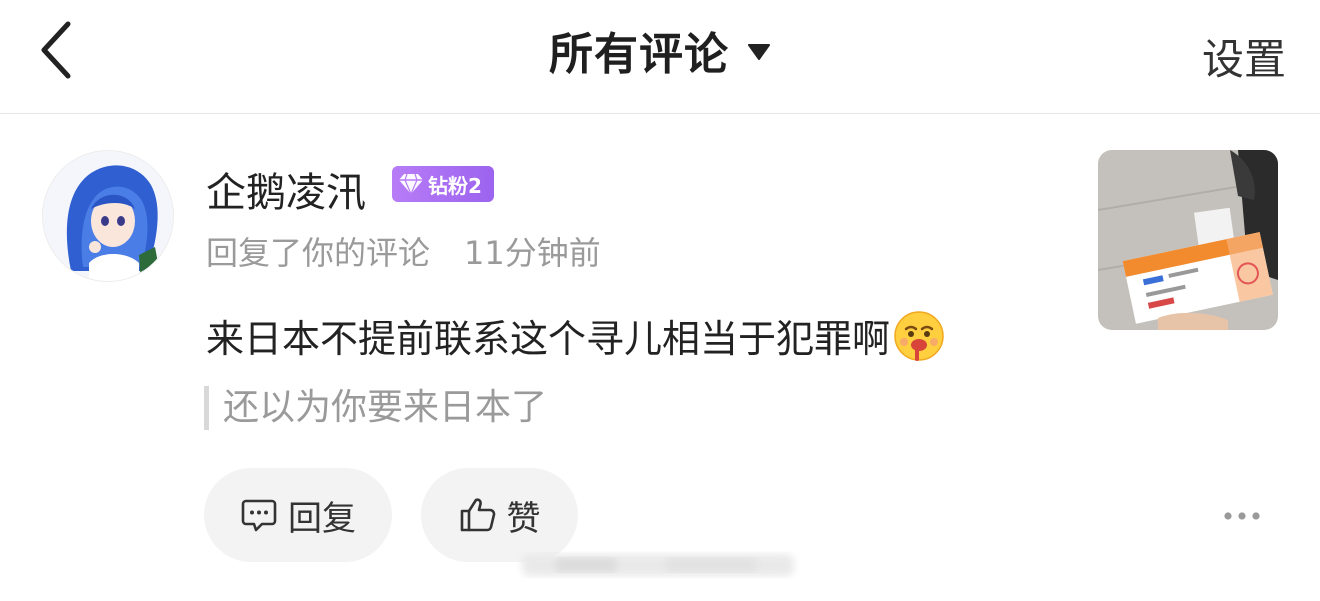  I want to click on caret-down-icon, so click(759, 52).